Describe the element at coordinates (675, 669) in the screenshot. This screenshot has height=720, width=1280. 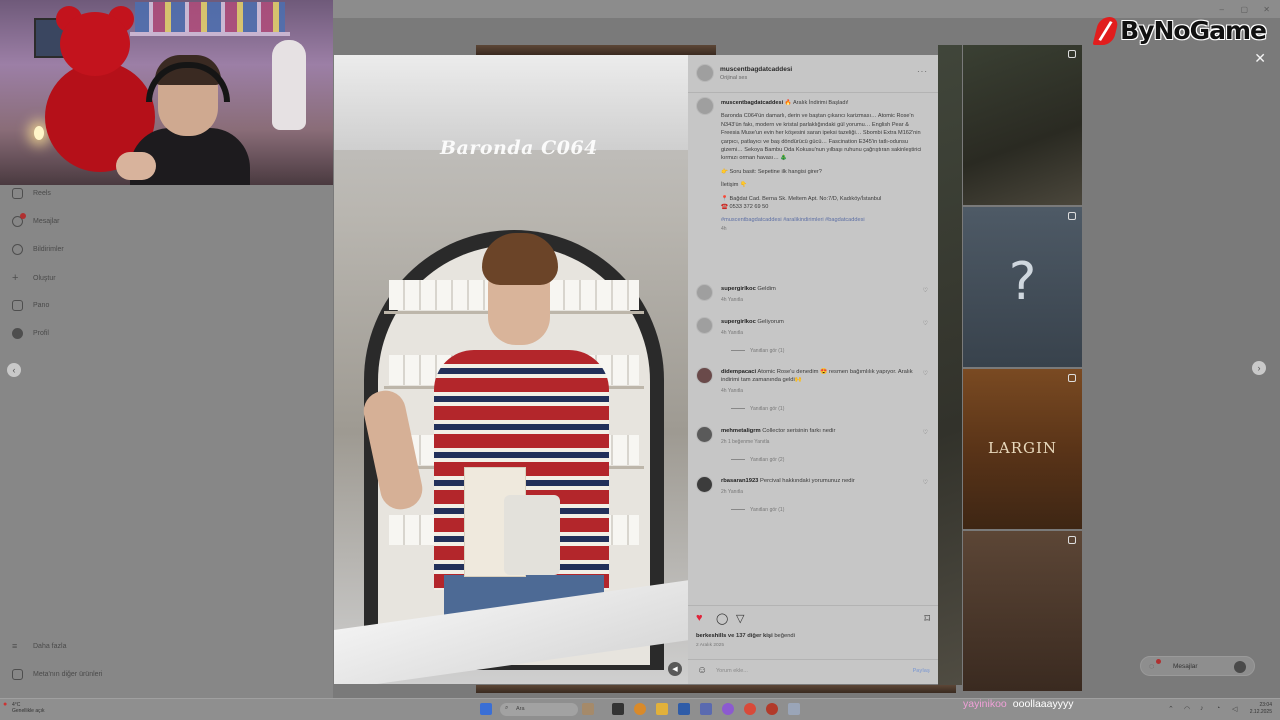
I see `mute-icon: ◀` at that location.